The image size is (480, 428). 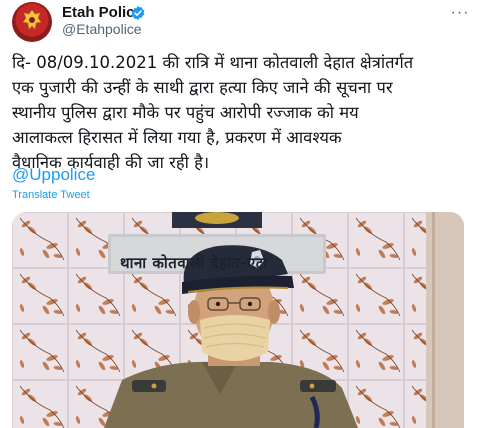 I want to click on mention-link: @Uppolice, so click(x=53, y=175).